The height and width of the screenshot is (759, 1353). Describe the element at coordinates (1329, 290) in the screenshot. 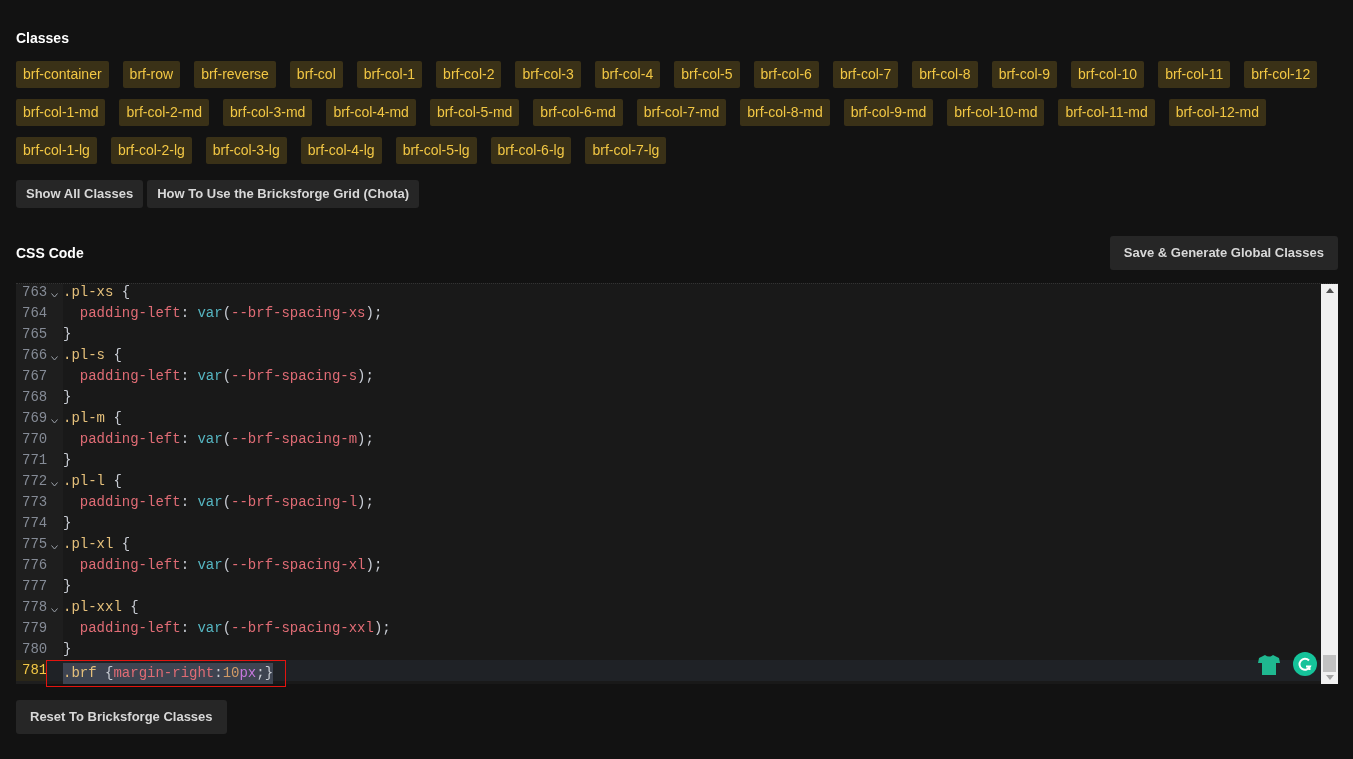

I see `scroll-up-icon` at that location.